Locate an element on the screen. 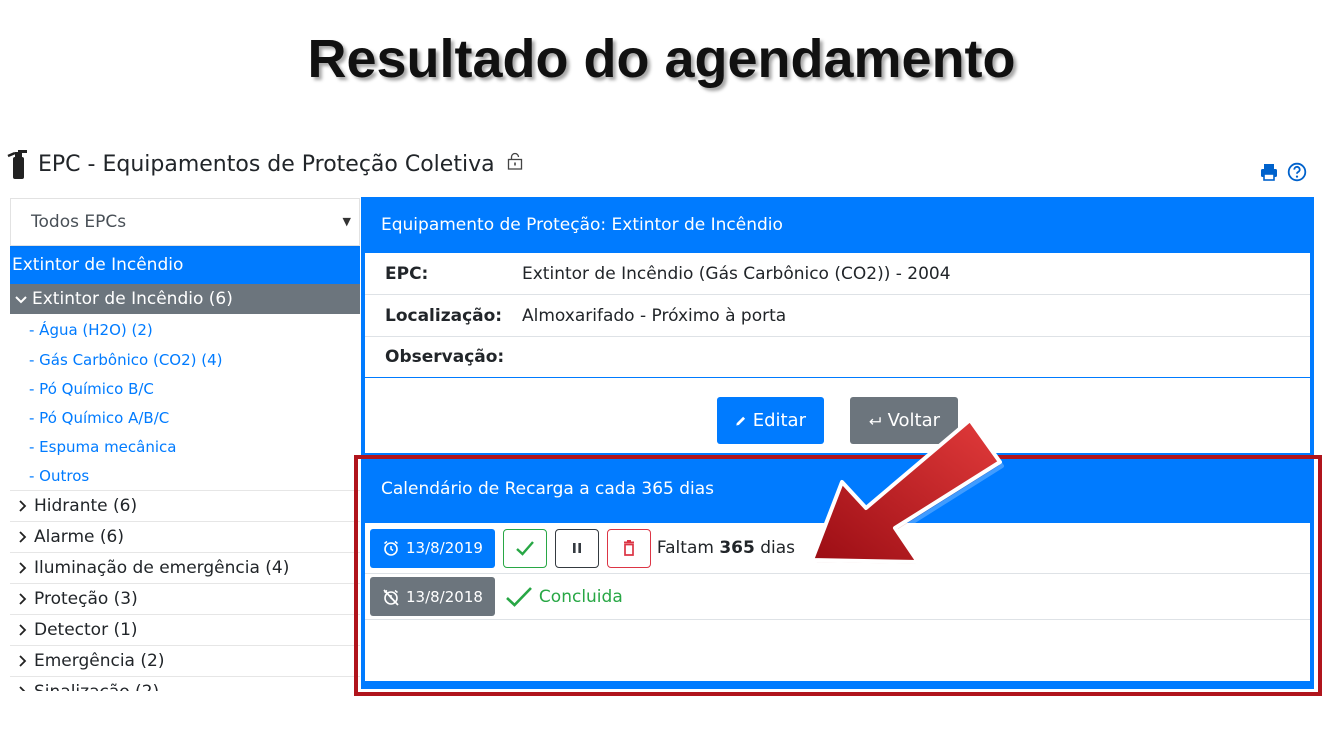 This screenshot has height=744, width=1323. sidebar-group: Iluminação de emergência (4) is located at coordinates (185, 567).